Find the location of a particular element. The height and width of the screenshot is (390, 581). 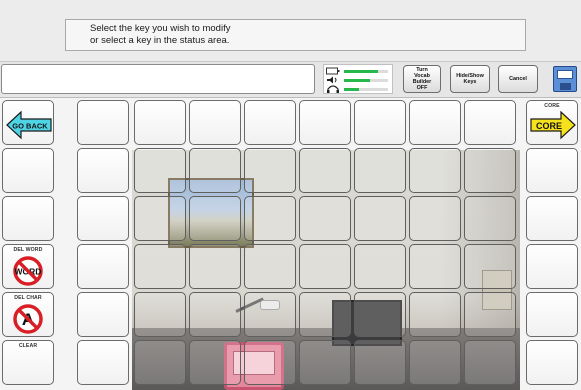

cancel-label: Cancel is located at coordinates (518, 79).